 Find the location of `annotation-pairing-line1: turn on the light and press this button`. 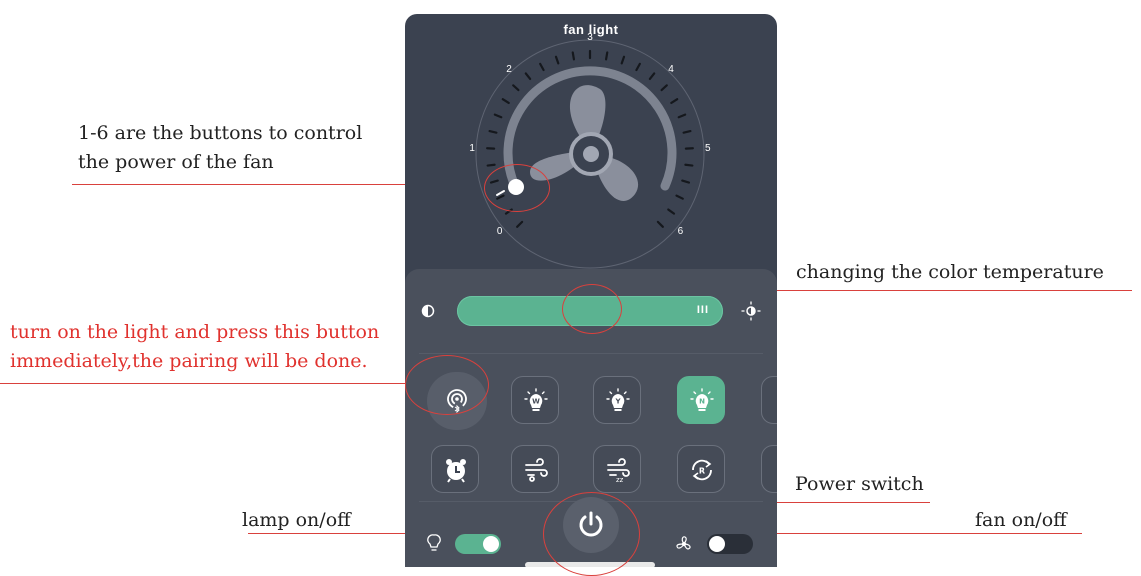

annotation-pairing-line1: turn on the light and press this button is located at coordinates (194, 332).